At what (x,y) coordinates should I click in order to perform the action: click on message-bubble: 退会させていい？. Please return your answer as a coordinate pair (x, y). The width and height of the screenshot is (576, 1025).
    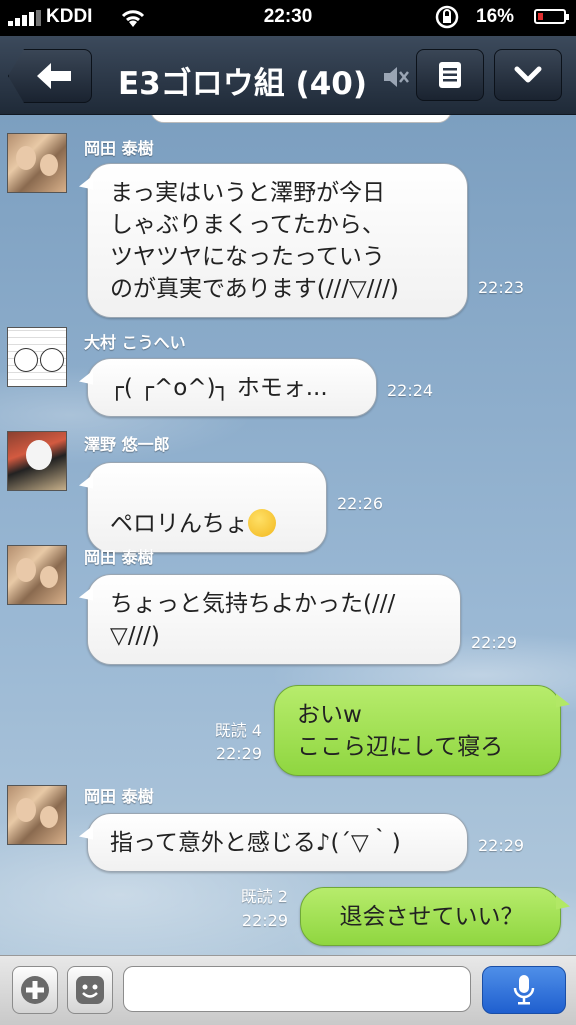
    Looking at the image, I should click on (430, 916).